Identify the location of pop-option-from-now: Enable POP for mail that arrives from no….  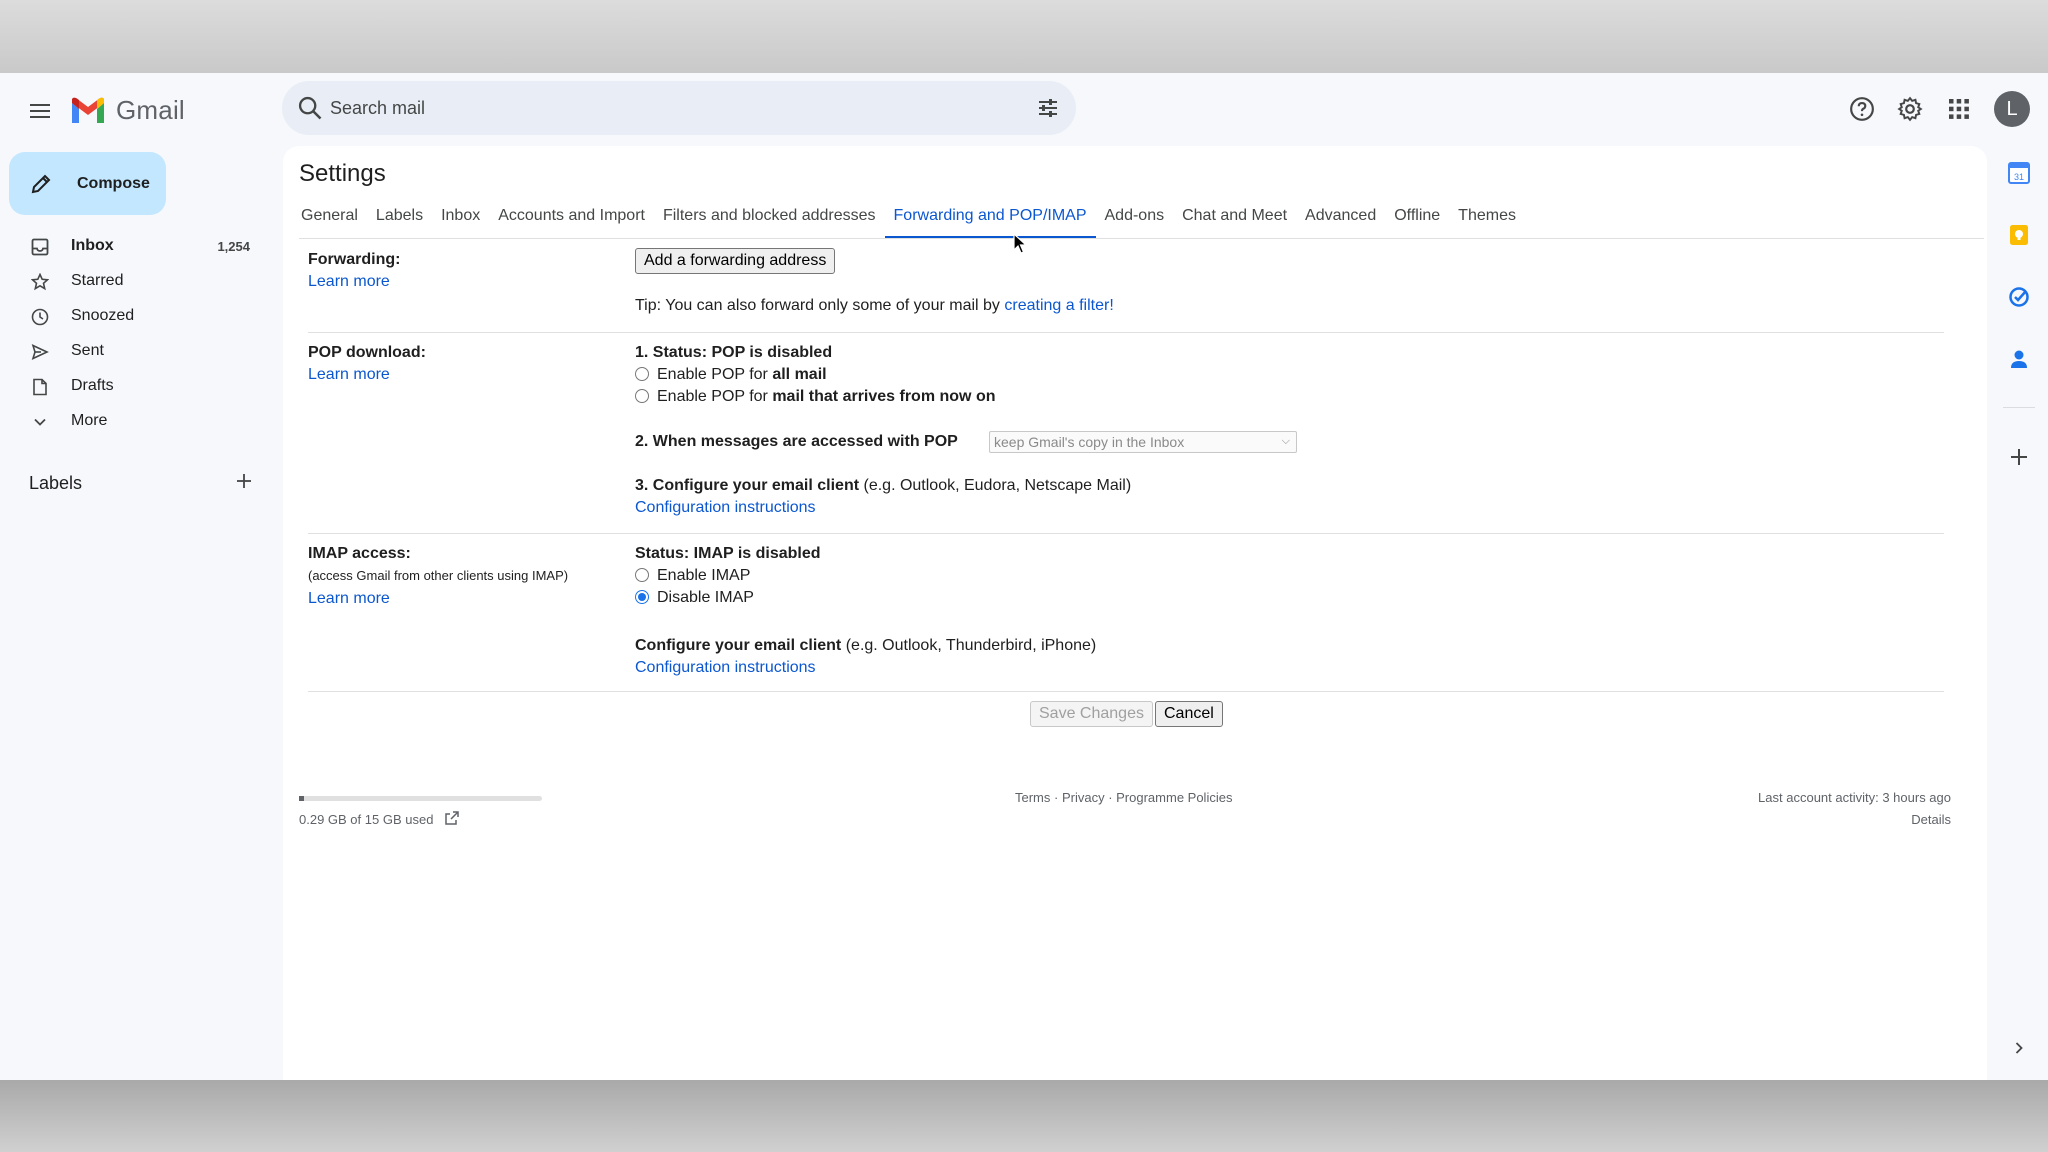
(815, 397).